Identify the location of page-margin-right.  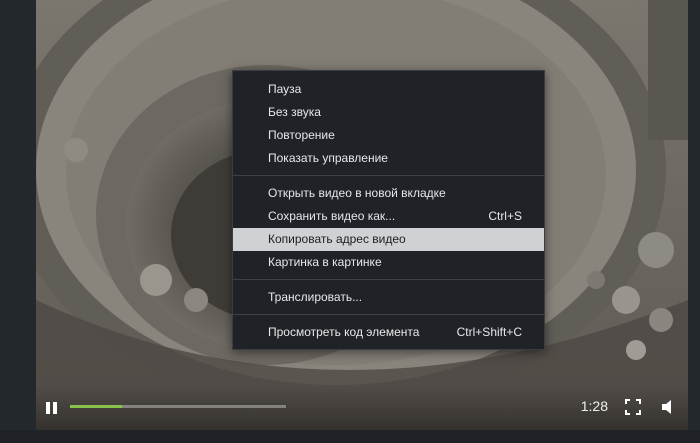
(694, 215).